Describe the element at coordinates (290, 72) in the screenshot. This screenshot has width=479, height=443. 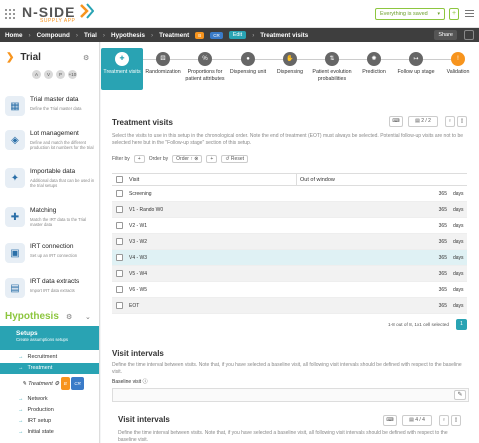
I see `step-label: Dispensing` at that location.